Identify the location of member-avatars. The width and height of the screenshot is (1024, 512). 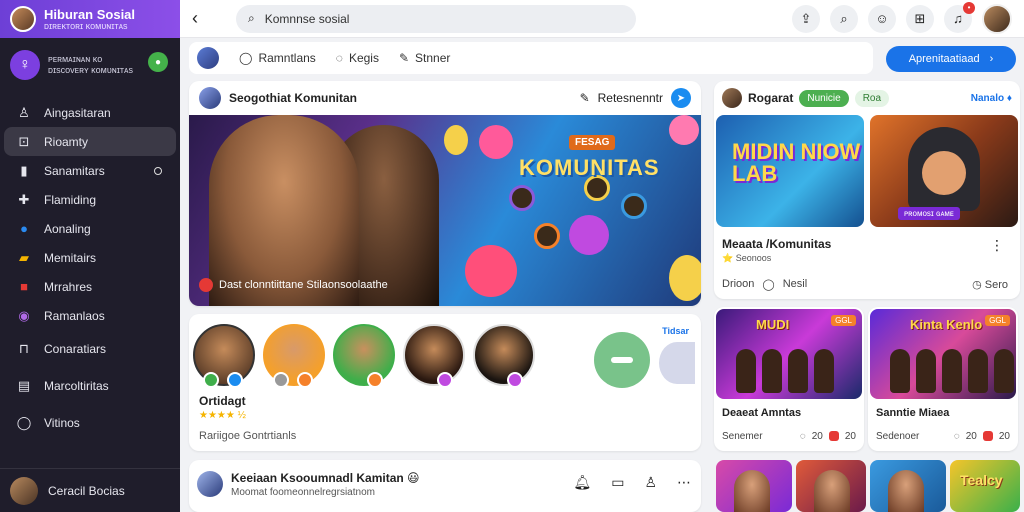
(364, 356).